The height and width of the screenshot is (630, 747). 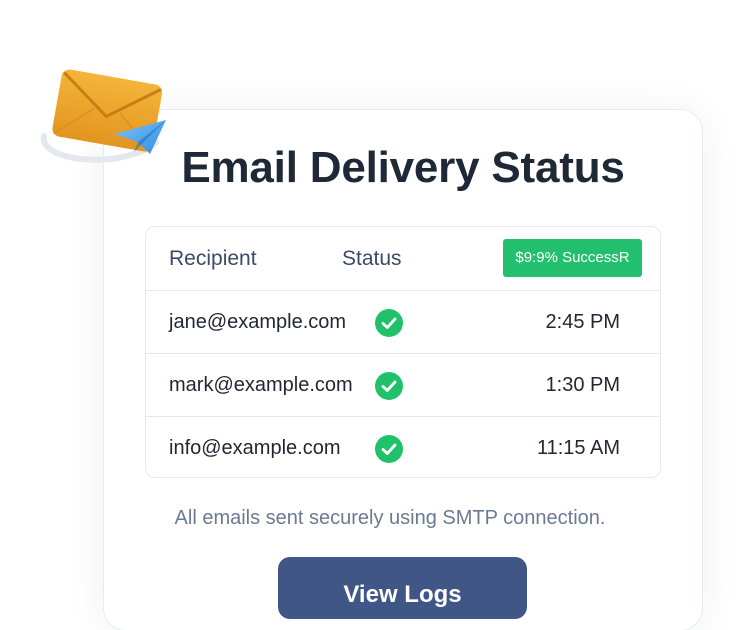 What do you see at coordinates (578, 448) in the screenshot?
I see `delivery-time: 11:15 AM` at bounding box center [578, 448].